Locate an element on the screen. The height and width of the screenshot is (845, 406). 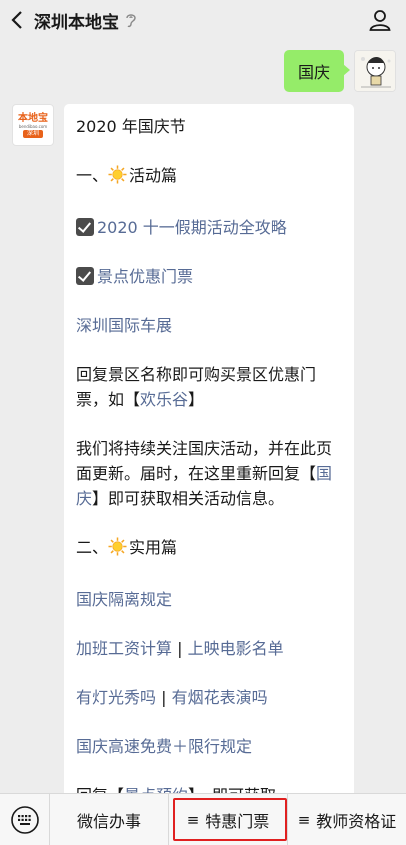
link-row-quarantine: 国庆隔离规定 is located at coordinates (209, 599).